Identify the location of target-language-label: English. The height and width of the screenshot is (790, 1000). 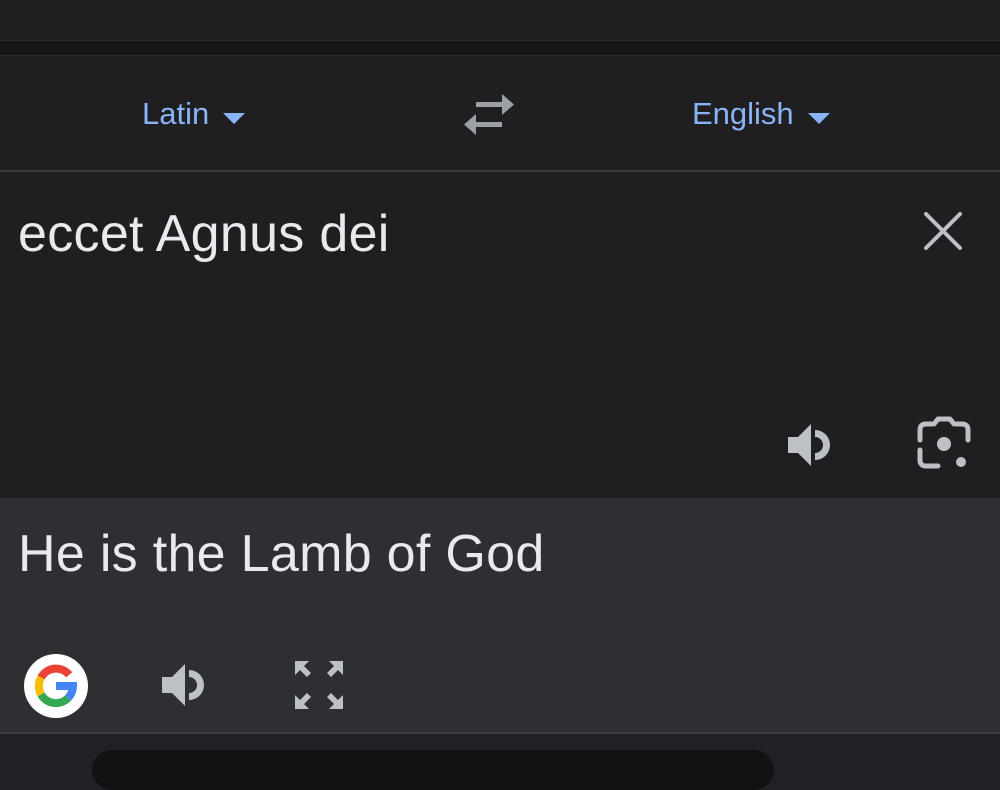
(743, 113).